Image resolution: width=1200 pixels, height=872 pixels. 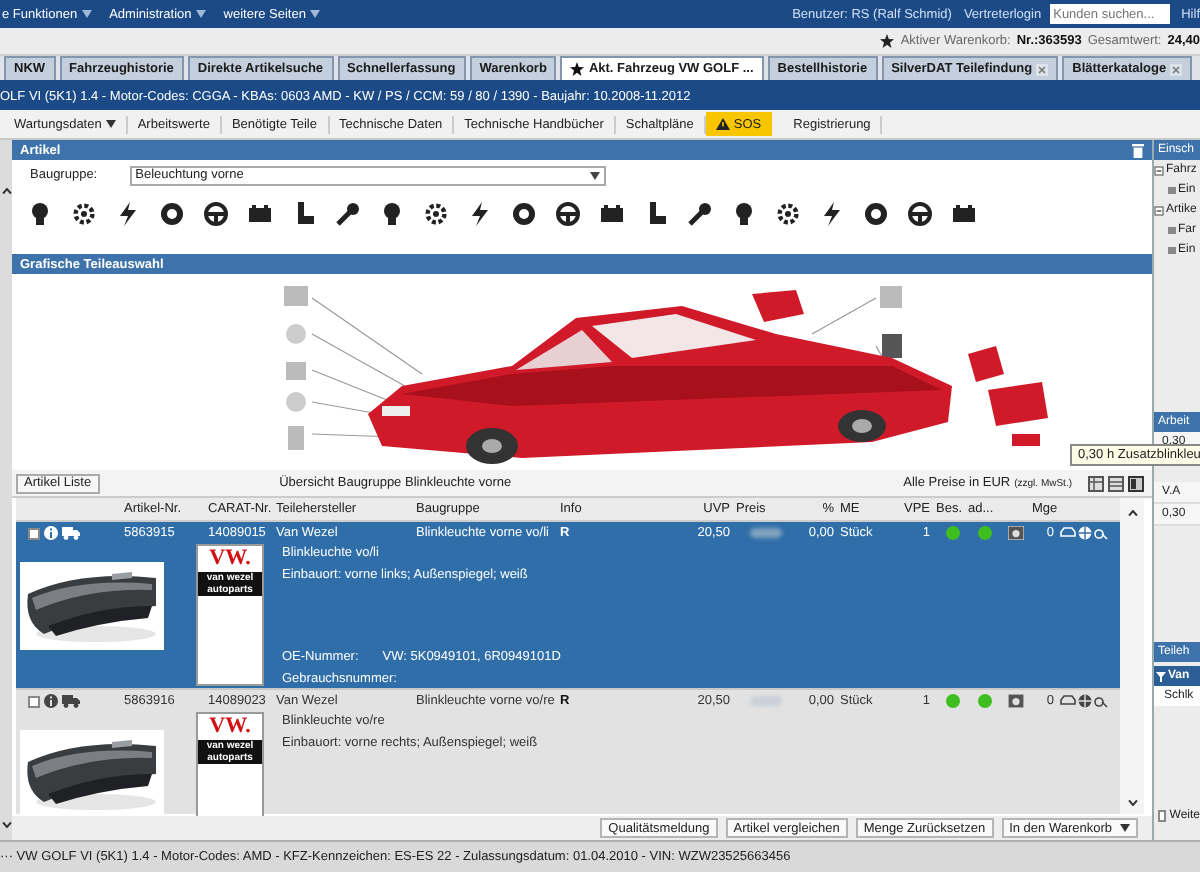 What do you see at coordinates (1116, 483) in the screenshot?
I see `list-view-icon` at bounding box center [1116, 483].